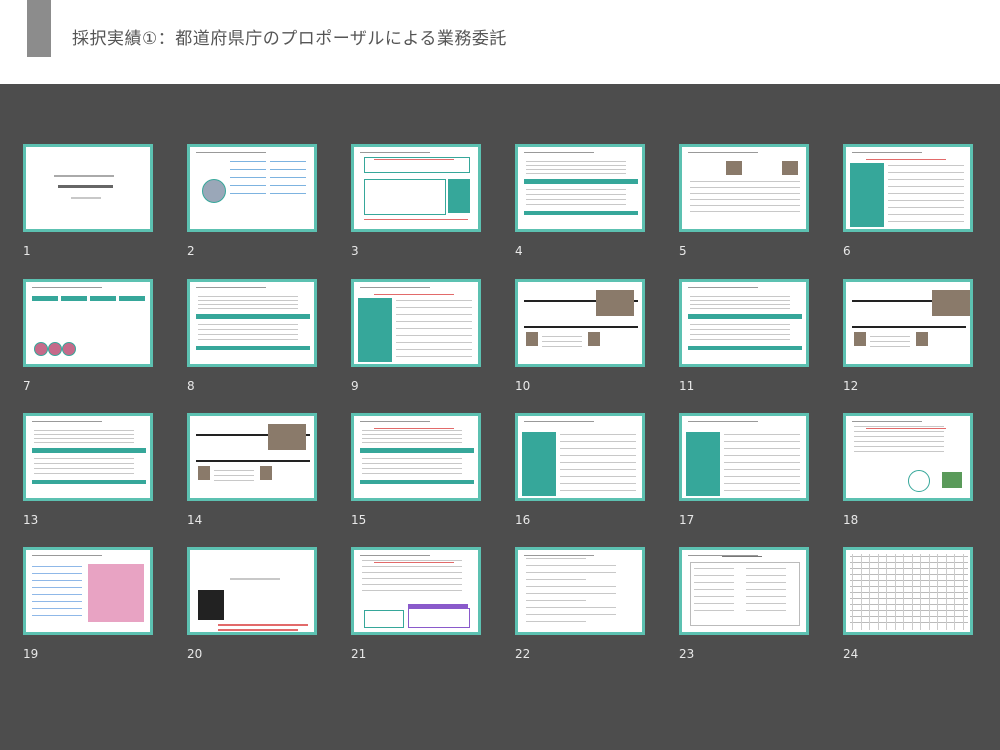 This screenshot has width=1000, height=750. What do you see at coordinates (687, 520) in the screenshot?
I see `slide-number: 17` at bounding box center [687, 520].